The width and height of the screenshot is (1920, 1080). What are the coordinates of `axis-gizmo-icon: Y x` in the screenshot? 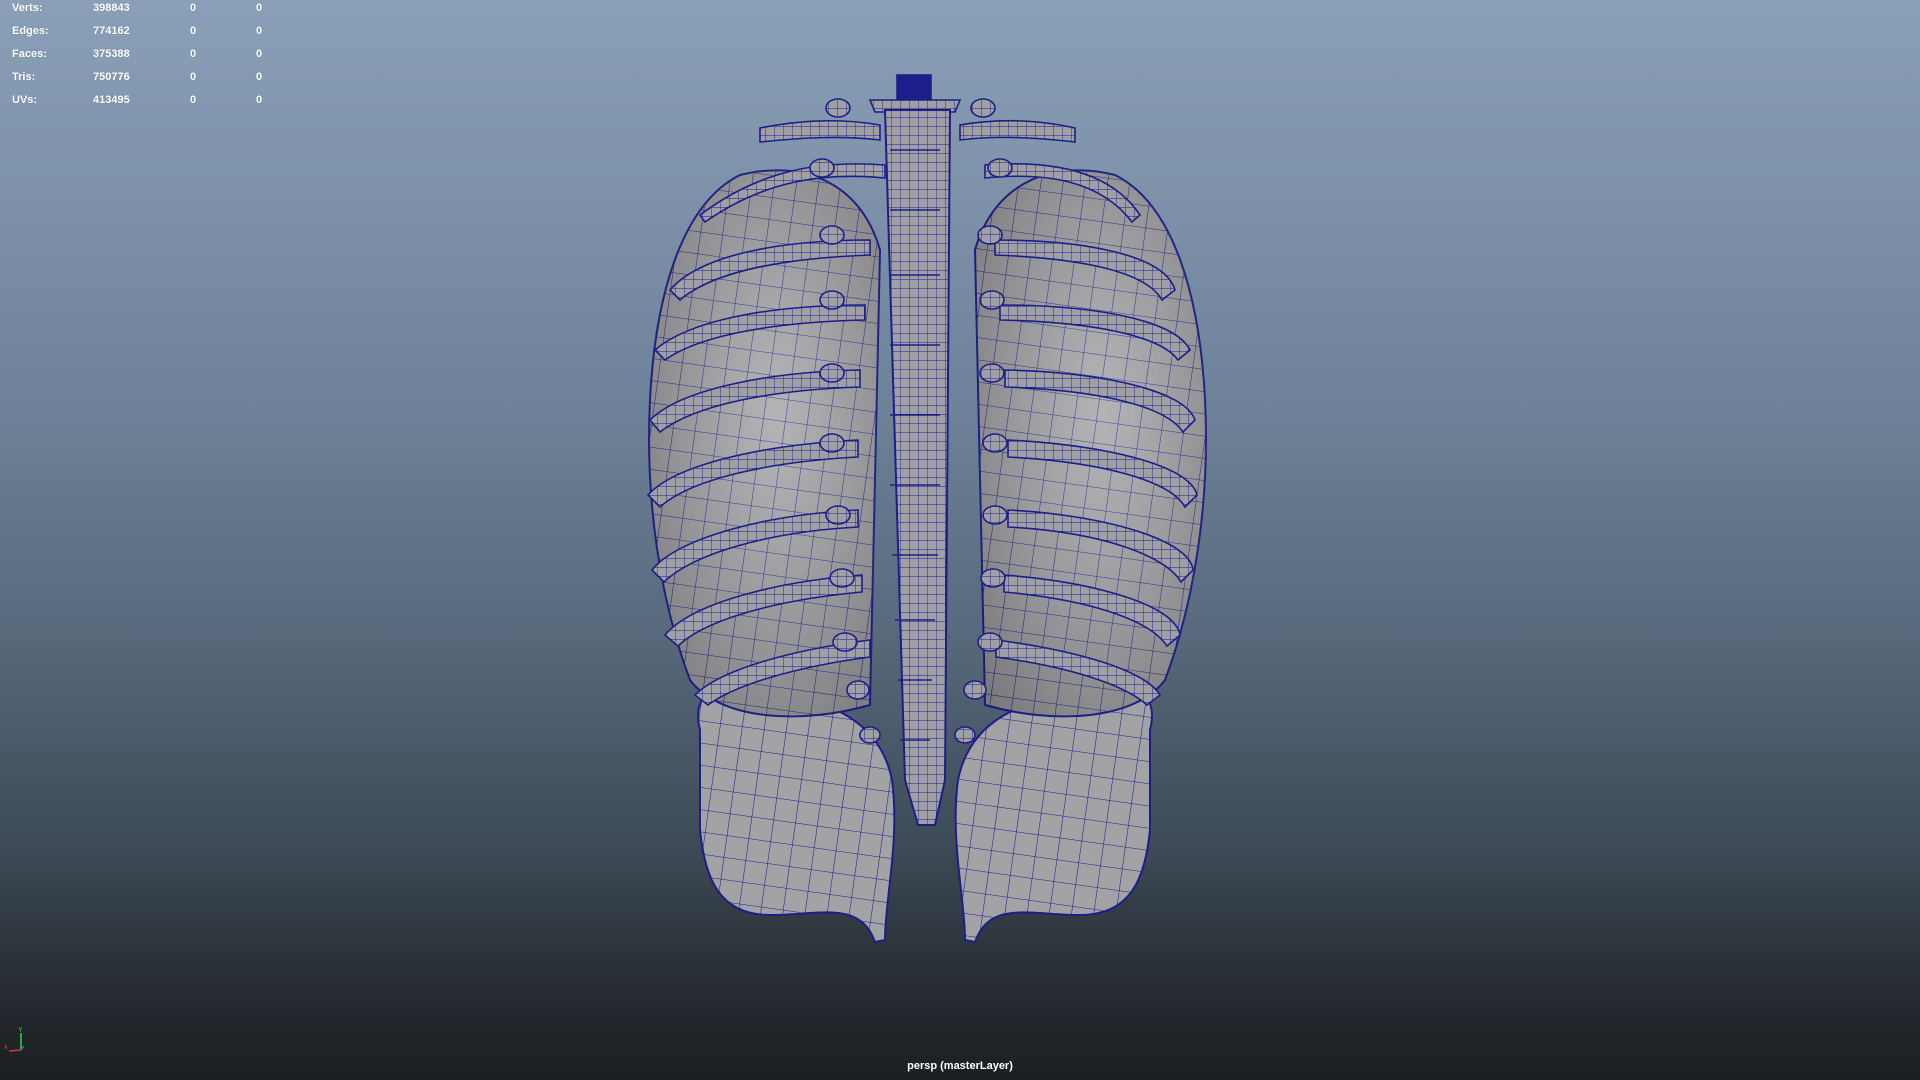 It's located at (14, 1039).